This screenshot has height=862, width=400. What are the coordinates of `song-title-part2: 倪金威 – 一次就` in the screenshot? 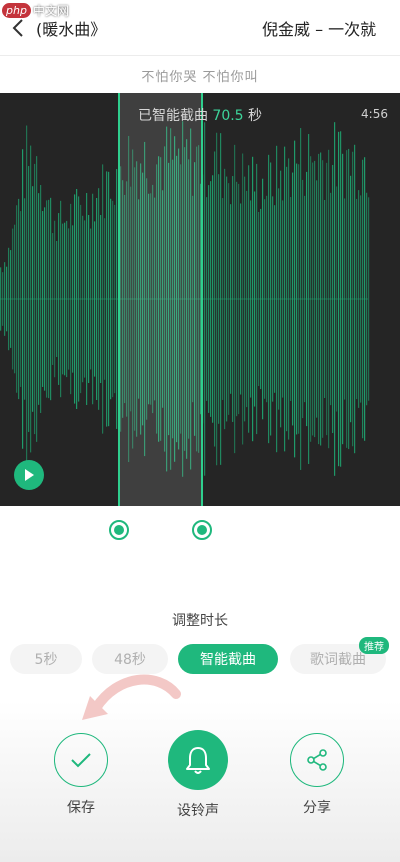 It's located at (319, 29).